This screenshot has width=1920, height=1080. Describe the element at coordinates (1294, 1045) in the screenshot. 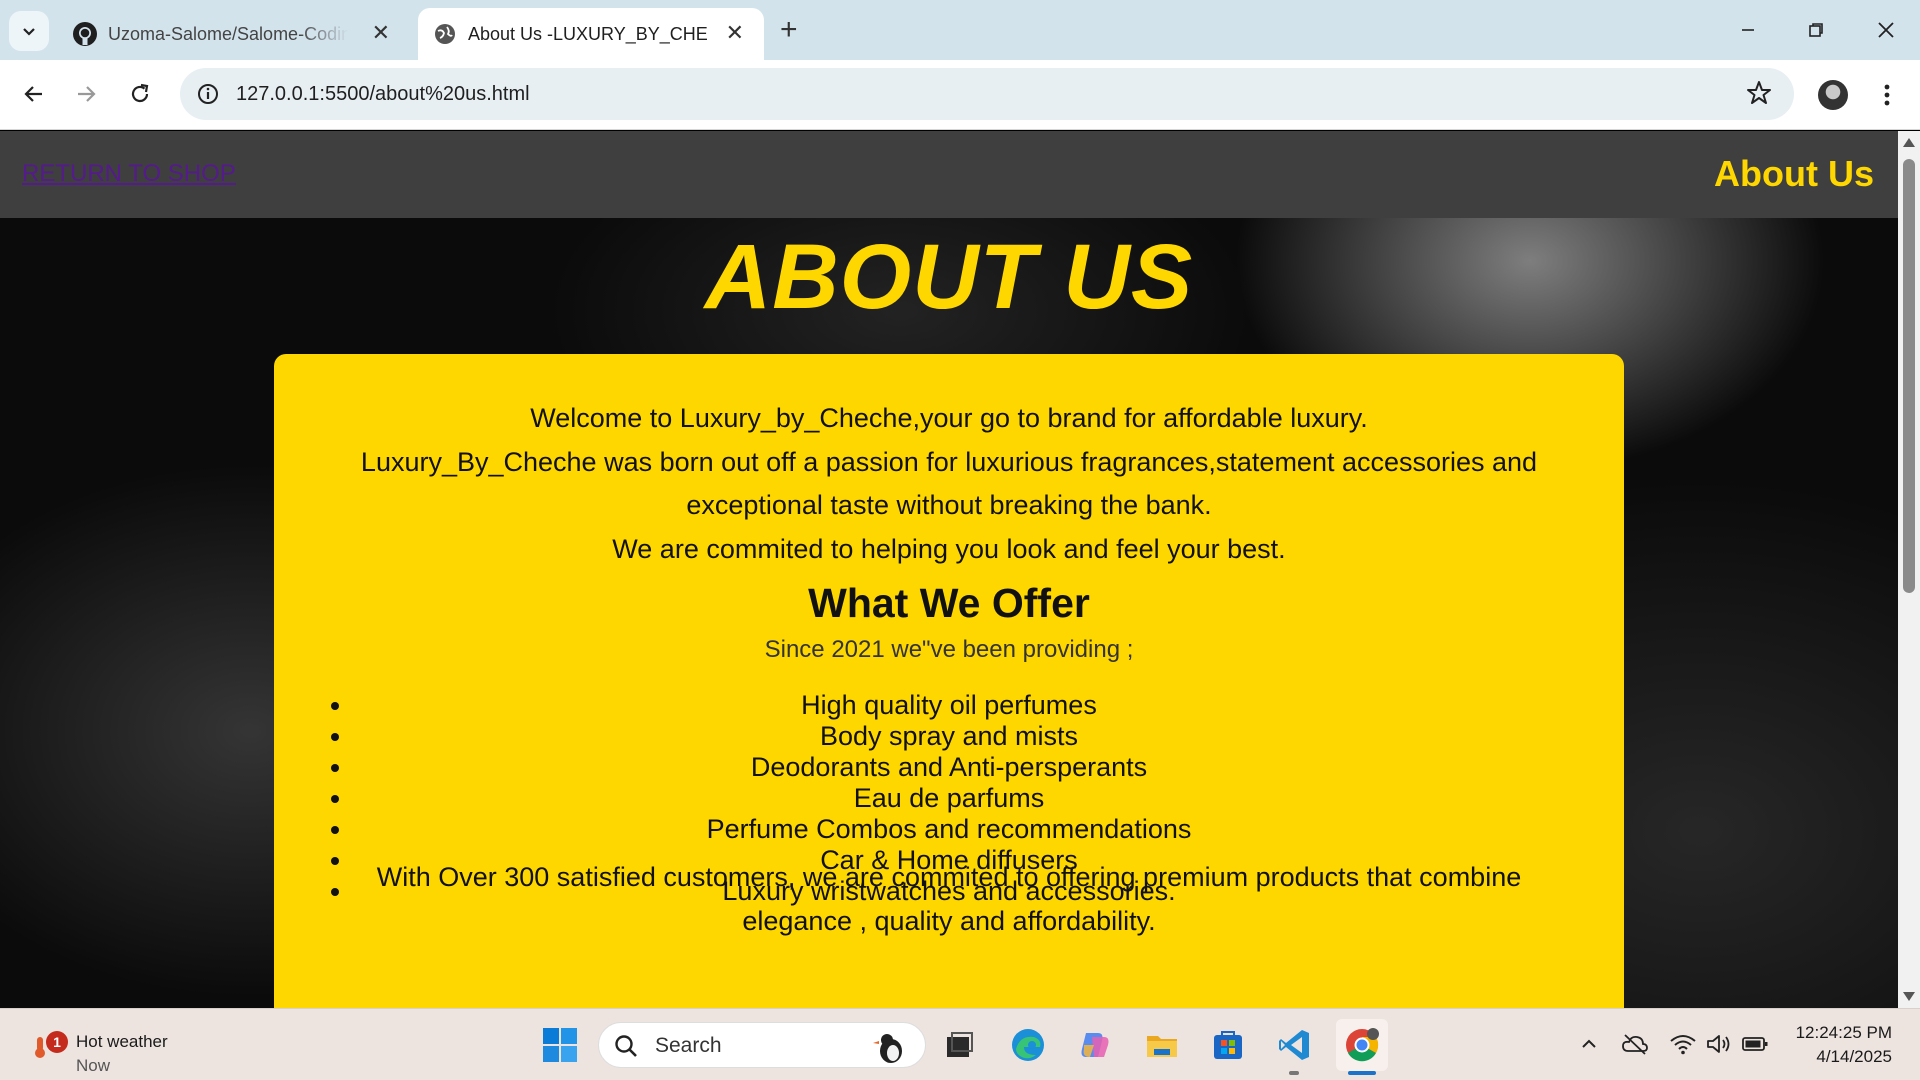

I see `vscode-icon` at that location.